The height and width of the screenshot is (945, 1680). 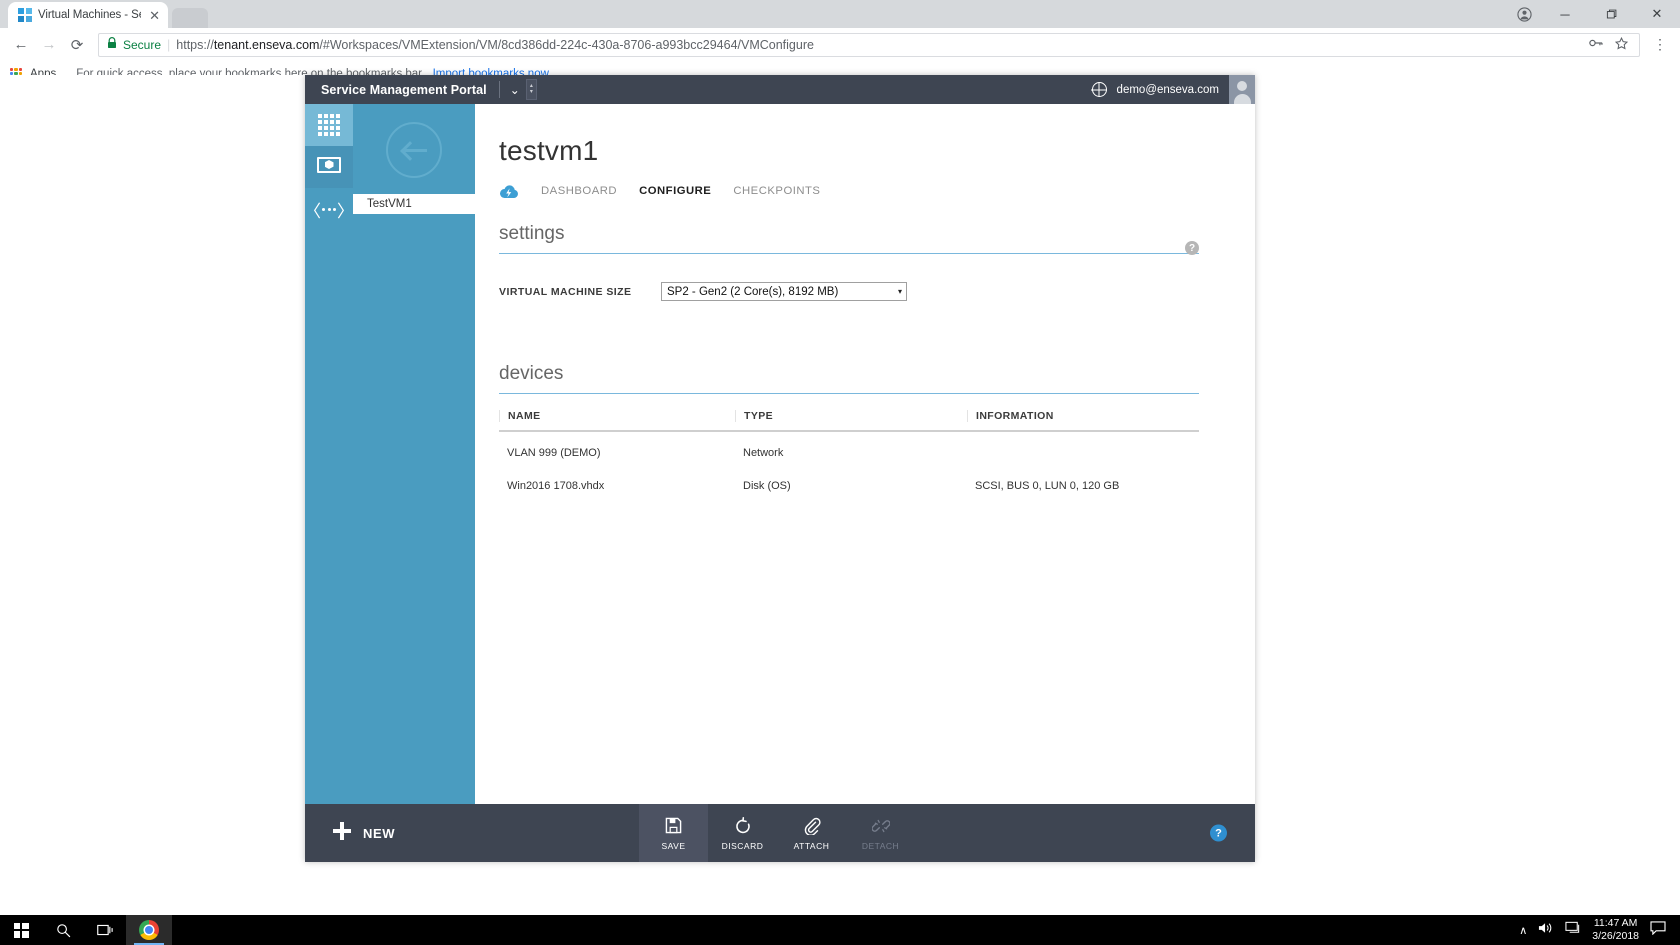 What do you see at coordinates (25, 15) in the screenshot?
I see `windows-logo-icon` at bounding box center [25, 15].